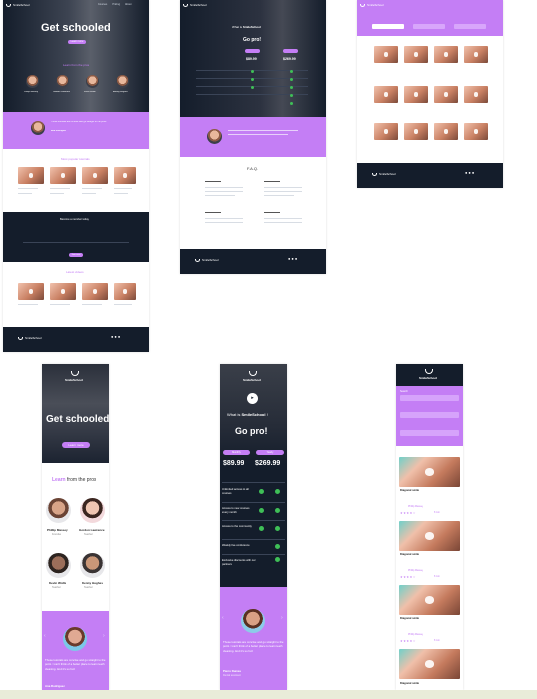 The width and height of the screenshot is (537, 699). I want to click on search-input, so click(429, 398).